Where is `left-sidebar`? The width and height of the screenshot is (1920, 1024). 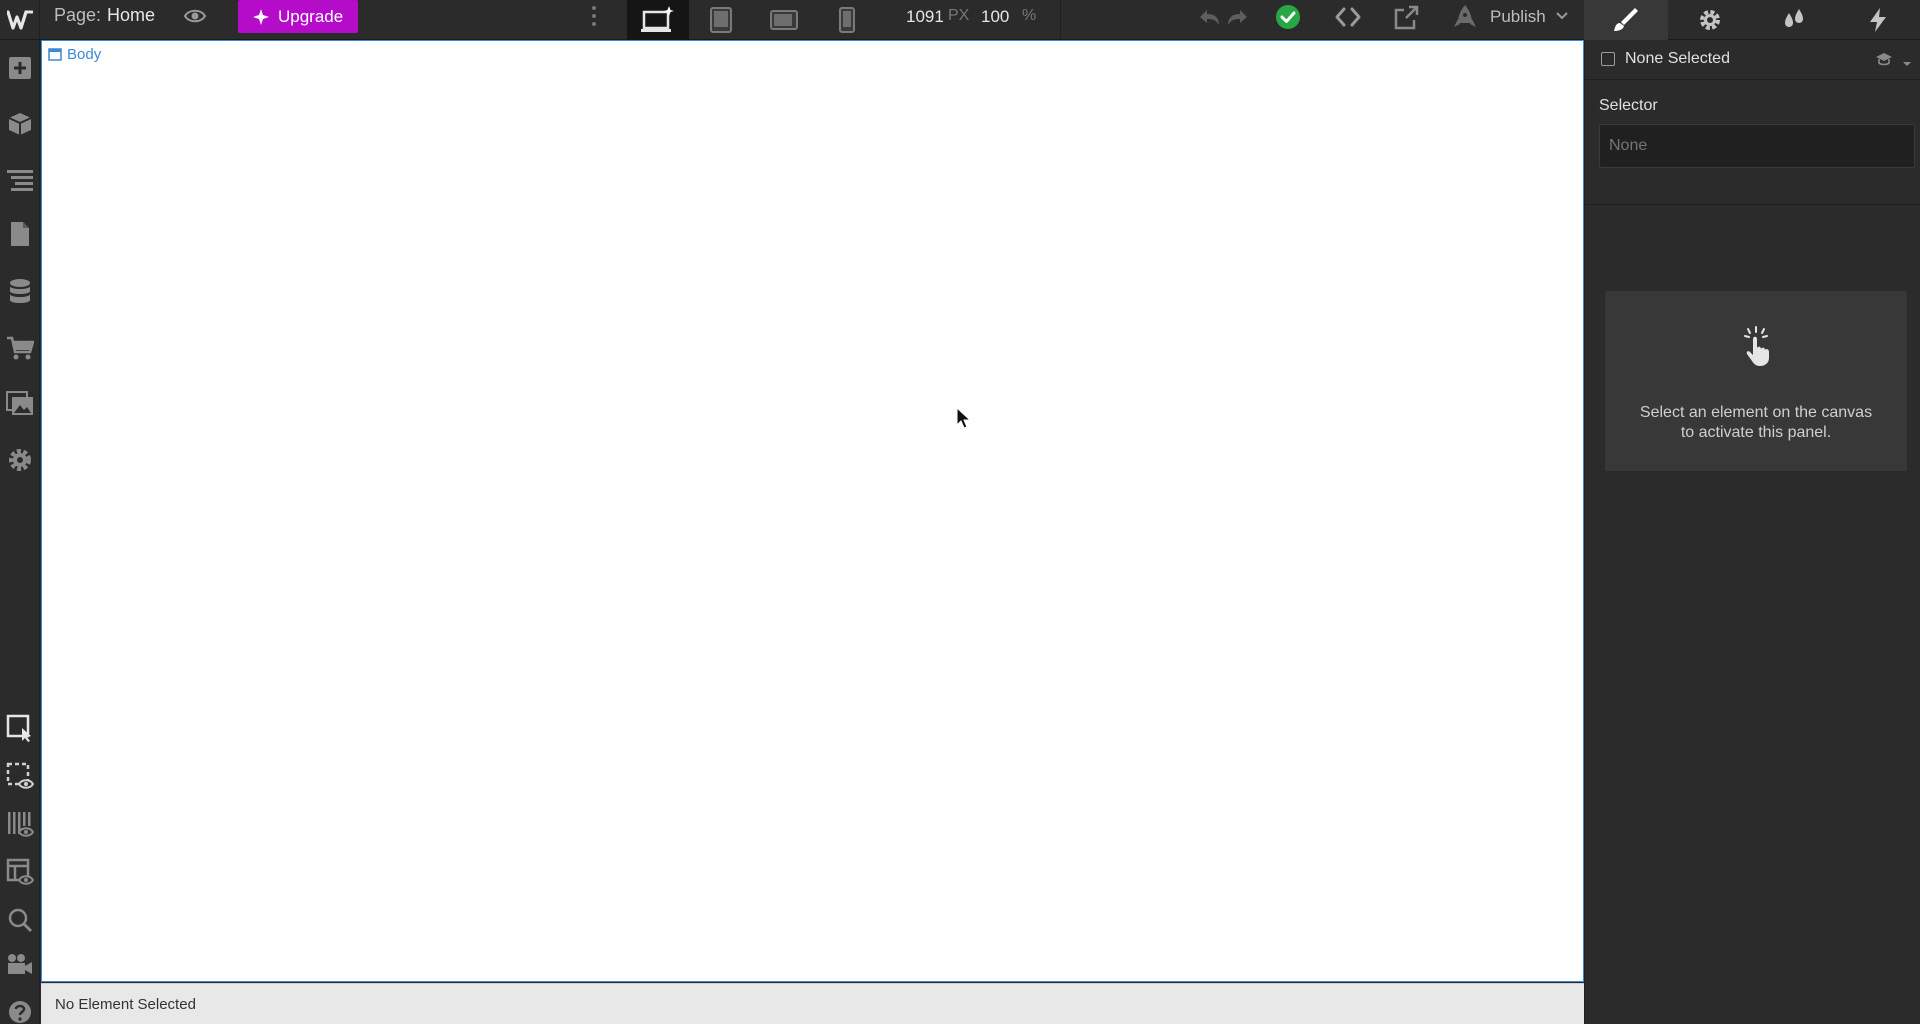 left-sidebar is located at coordinates (20, 532).